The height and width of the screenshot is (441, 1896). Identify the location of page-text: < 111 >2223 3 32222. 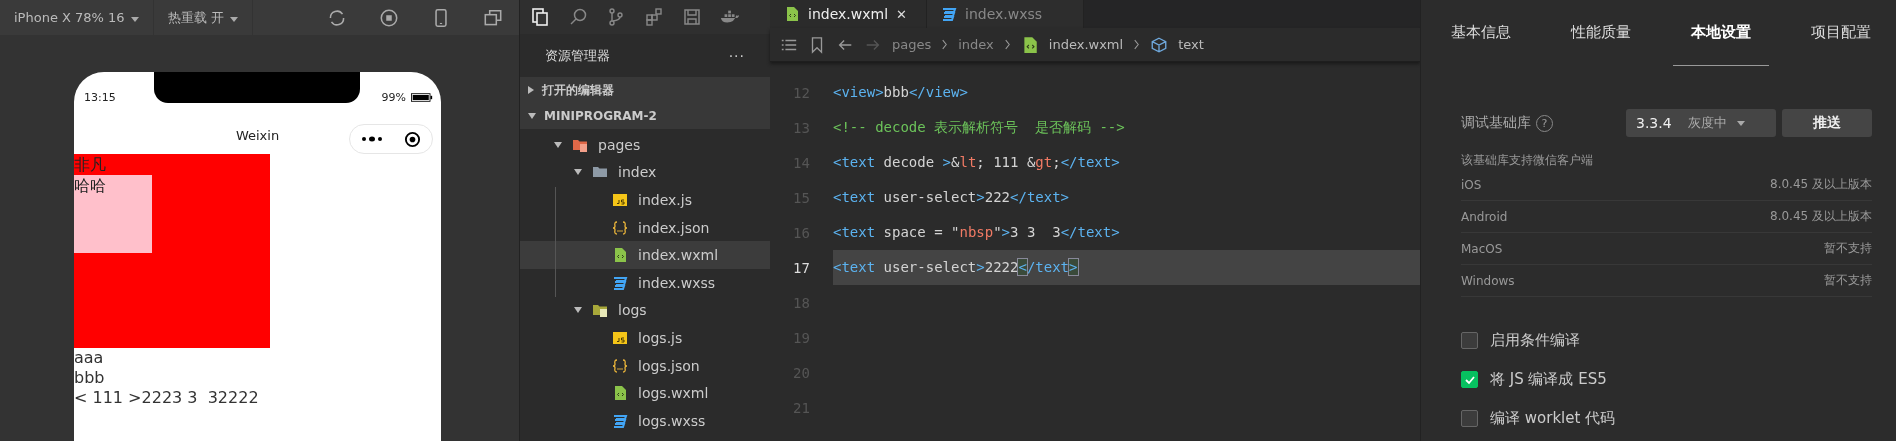
(167, 398).